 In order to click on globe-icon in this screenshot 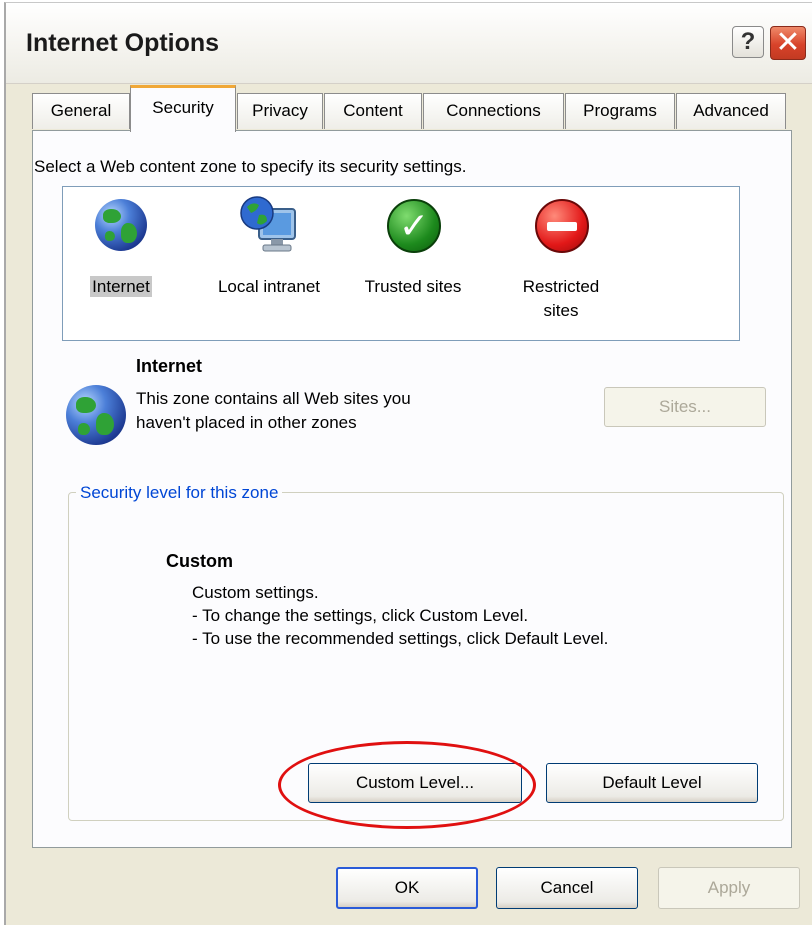, I will do `click(121, 225)`.